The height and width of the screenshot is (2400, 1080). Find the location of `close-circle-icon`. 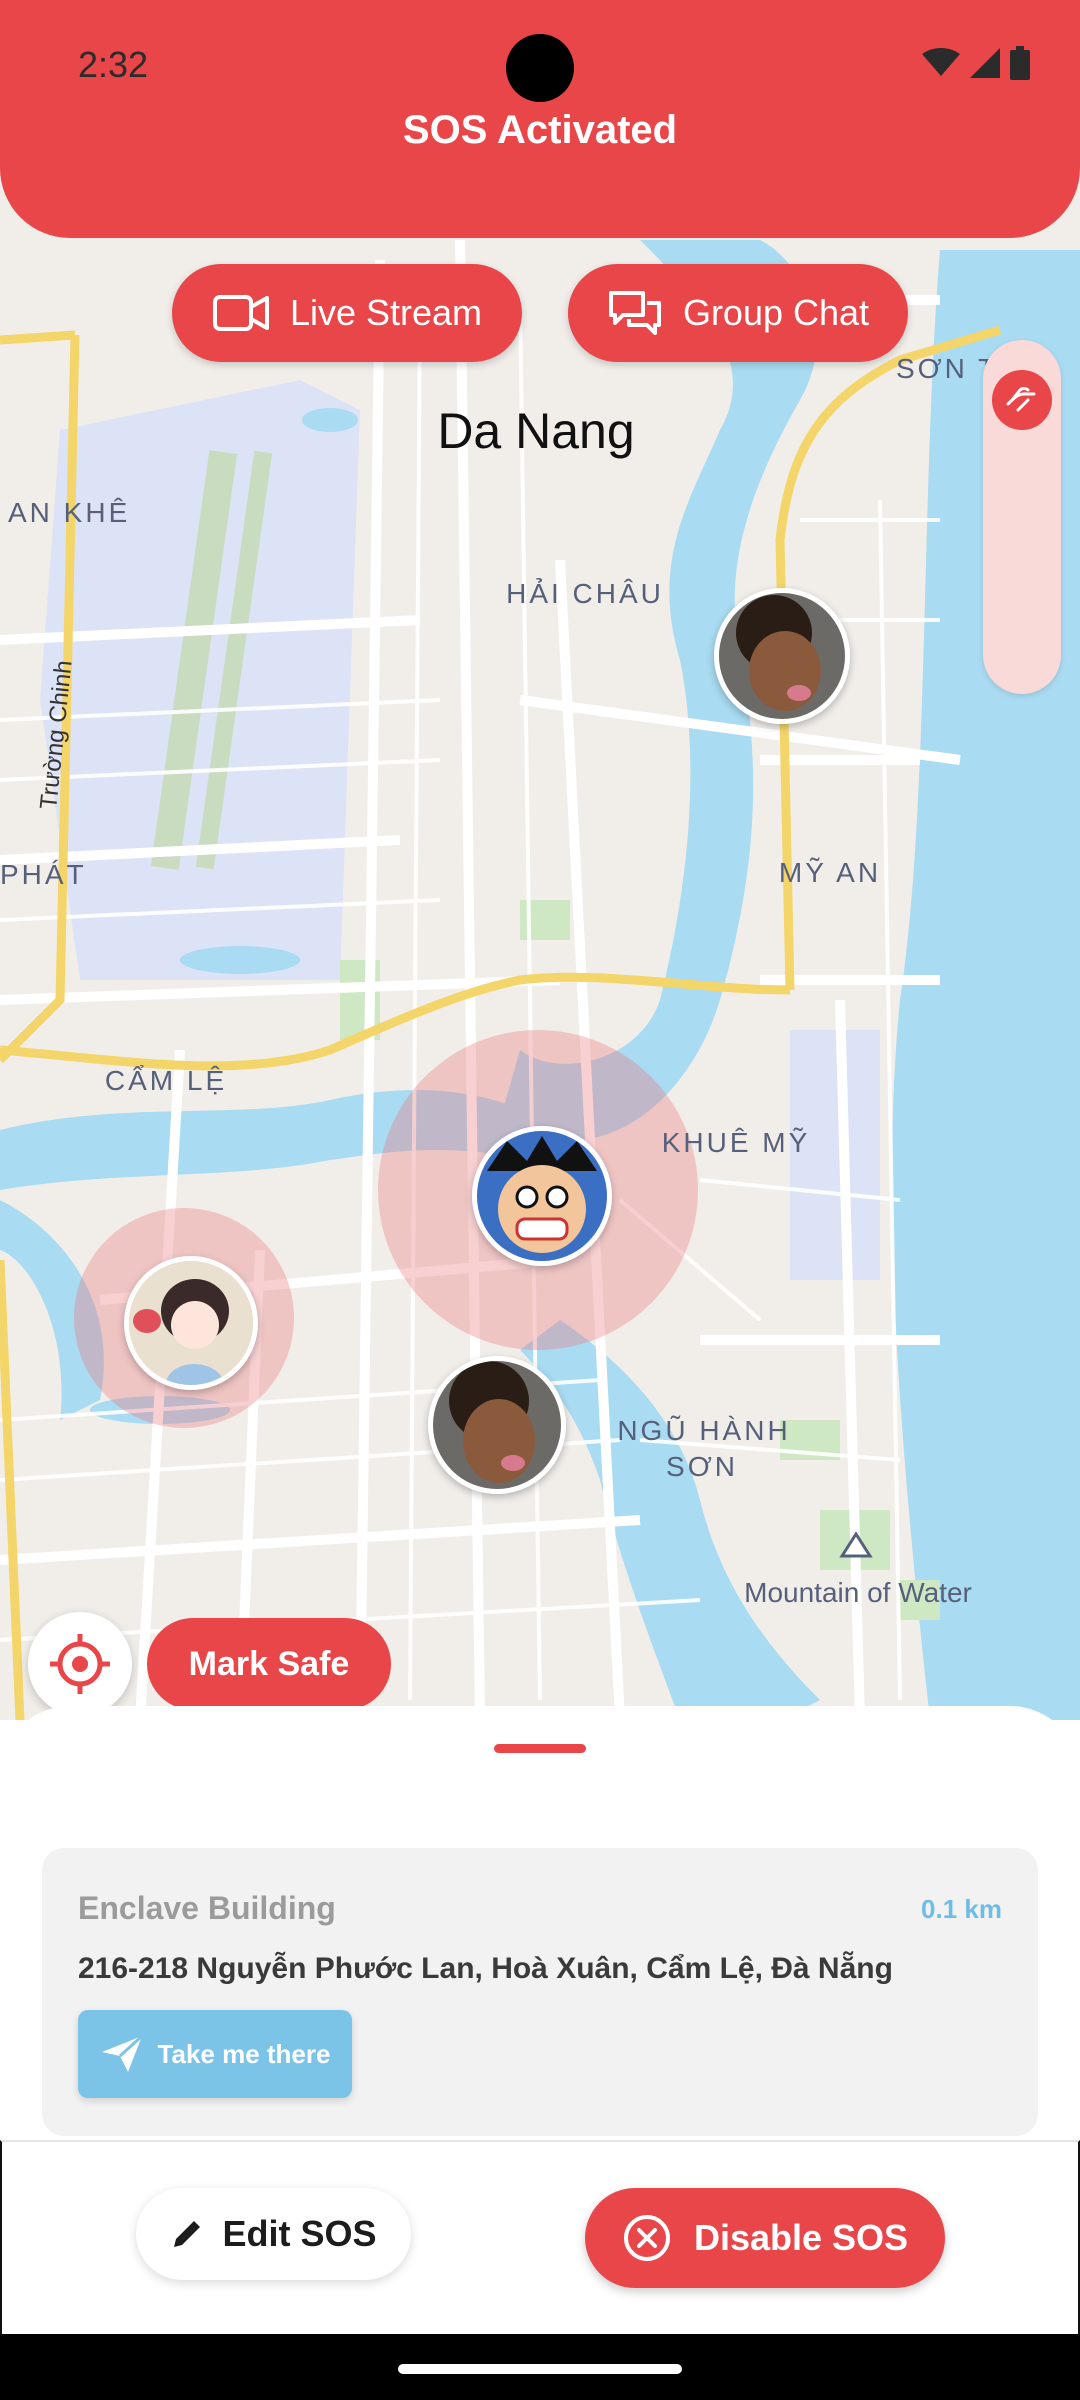

close-circle-icon is located at coordinates (646, 2238).